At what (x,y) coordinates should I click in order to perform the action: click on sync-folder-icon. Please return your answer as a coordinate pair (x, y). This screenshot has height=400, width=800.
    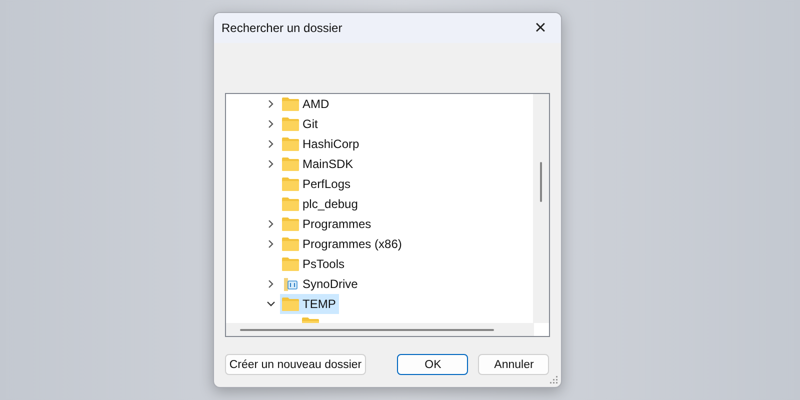
    Looking at the image, I should click on (290, 284).